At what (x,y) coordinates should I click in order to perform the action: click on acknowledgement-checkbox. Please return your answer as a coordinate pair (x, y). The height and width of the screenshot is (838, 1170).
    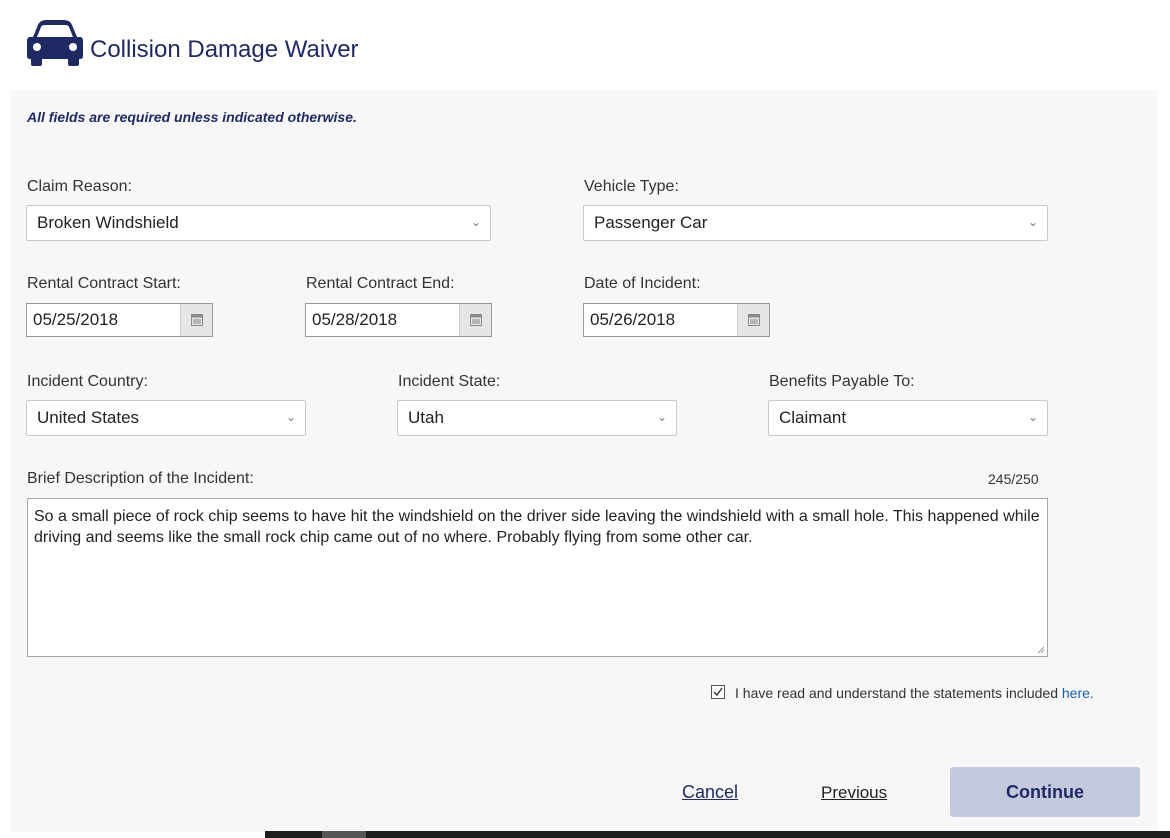
    Looking at the image, I should click on (718, 692).